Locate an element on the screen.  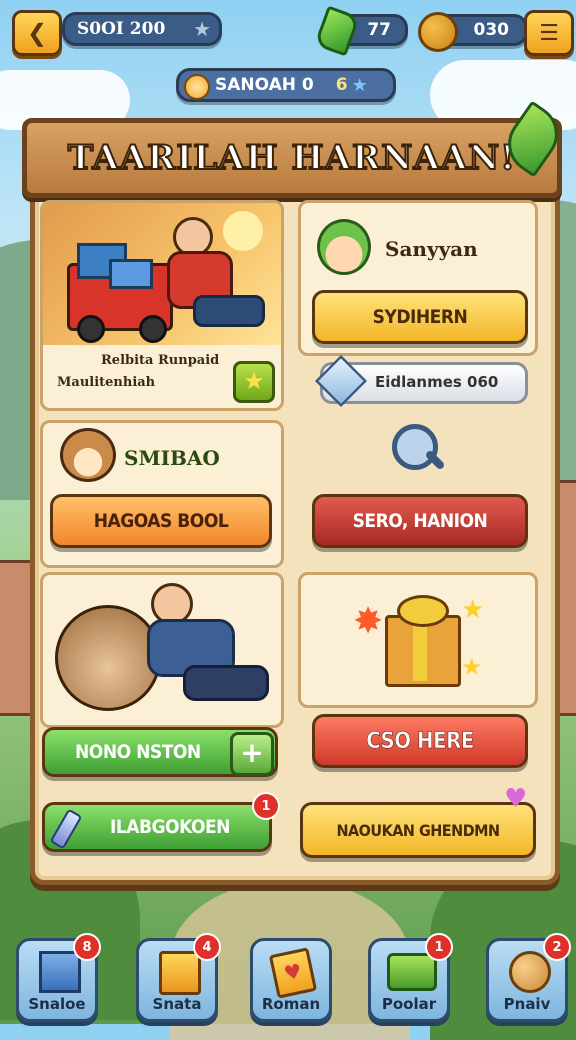
nav-badge: 8 is located at coordinates (87, 947).